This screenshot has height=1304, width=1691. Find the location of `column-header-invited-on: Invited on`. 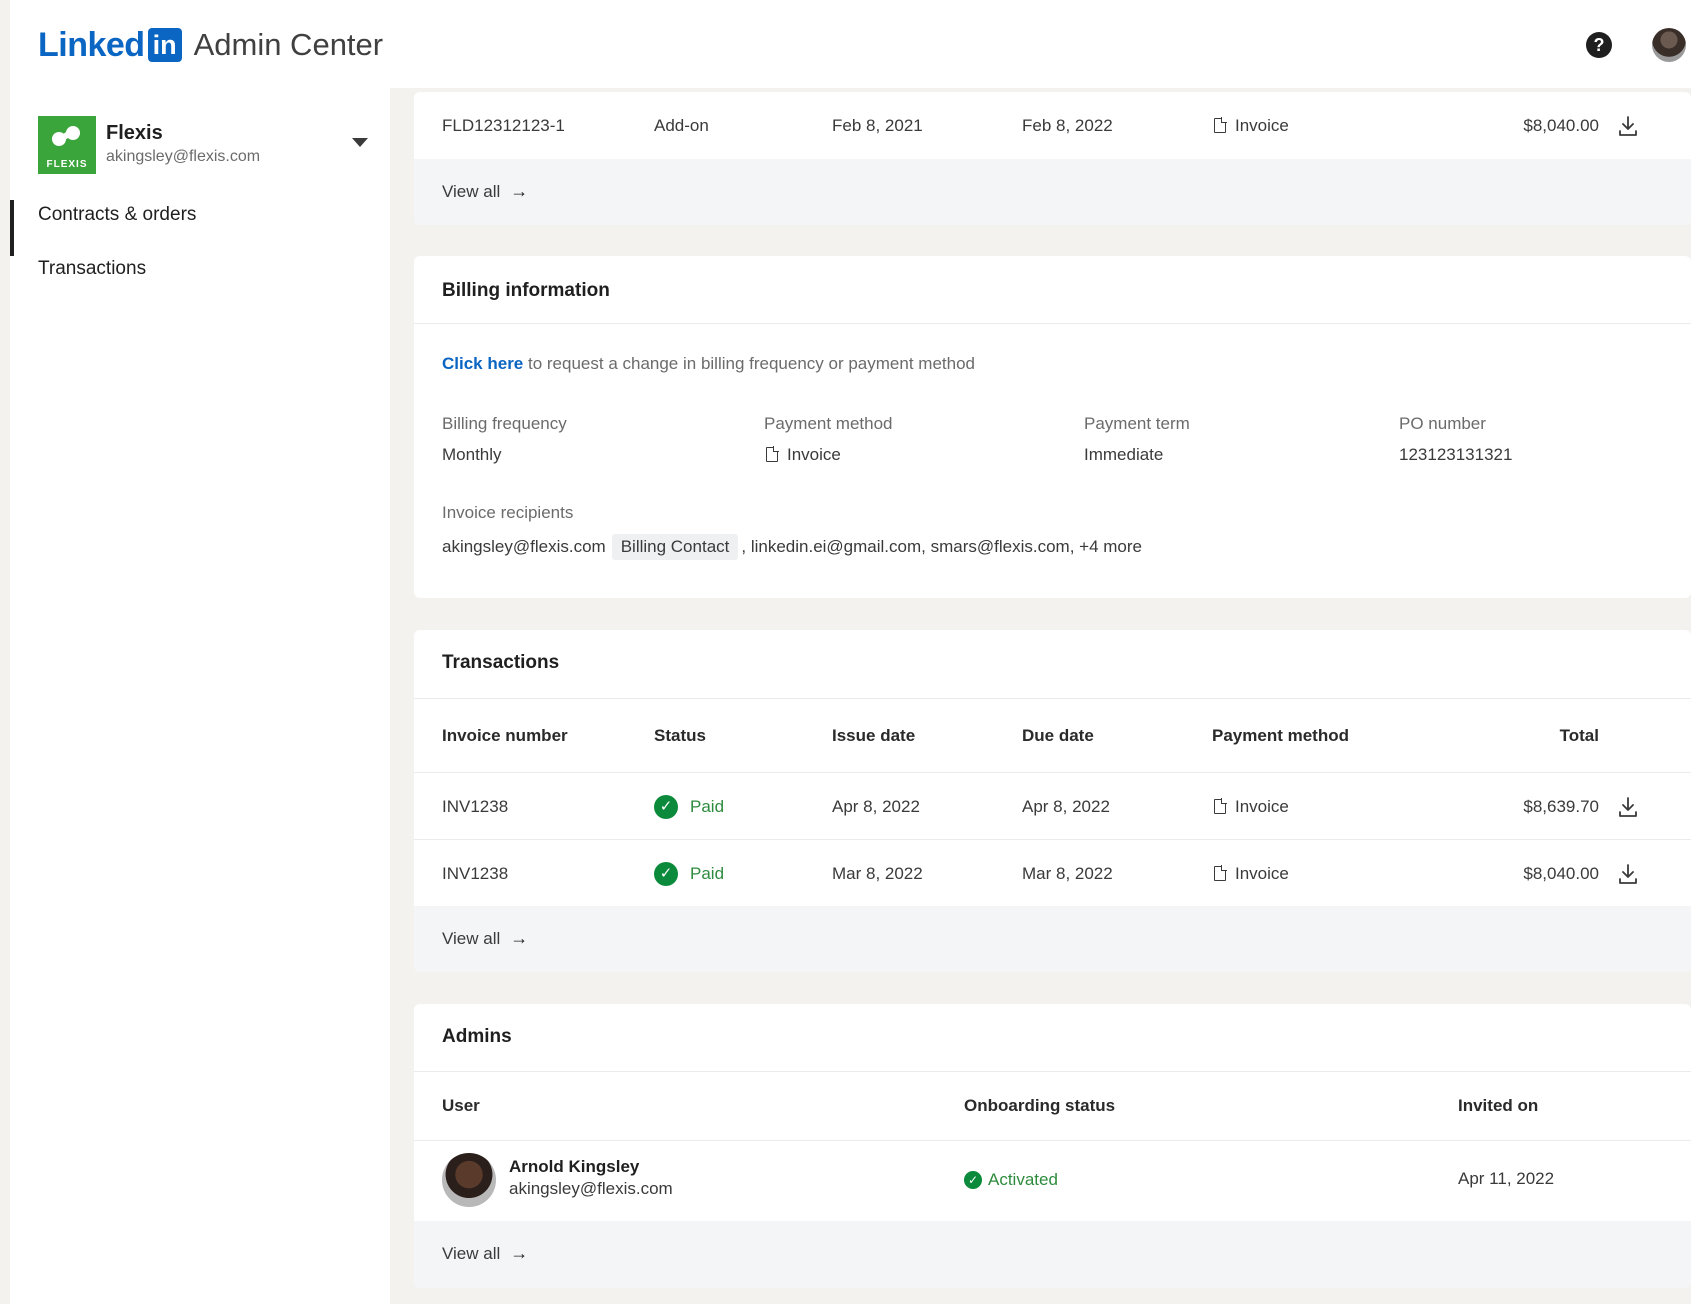

column-header-invited-on: Invited on is located at coordinates (1498, 1105).